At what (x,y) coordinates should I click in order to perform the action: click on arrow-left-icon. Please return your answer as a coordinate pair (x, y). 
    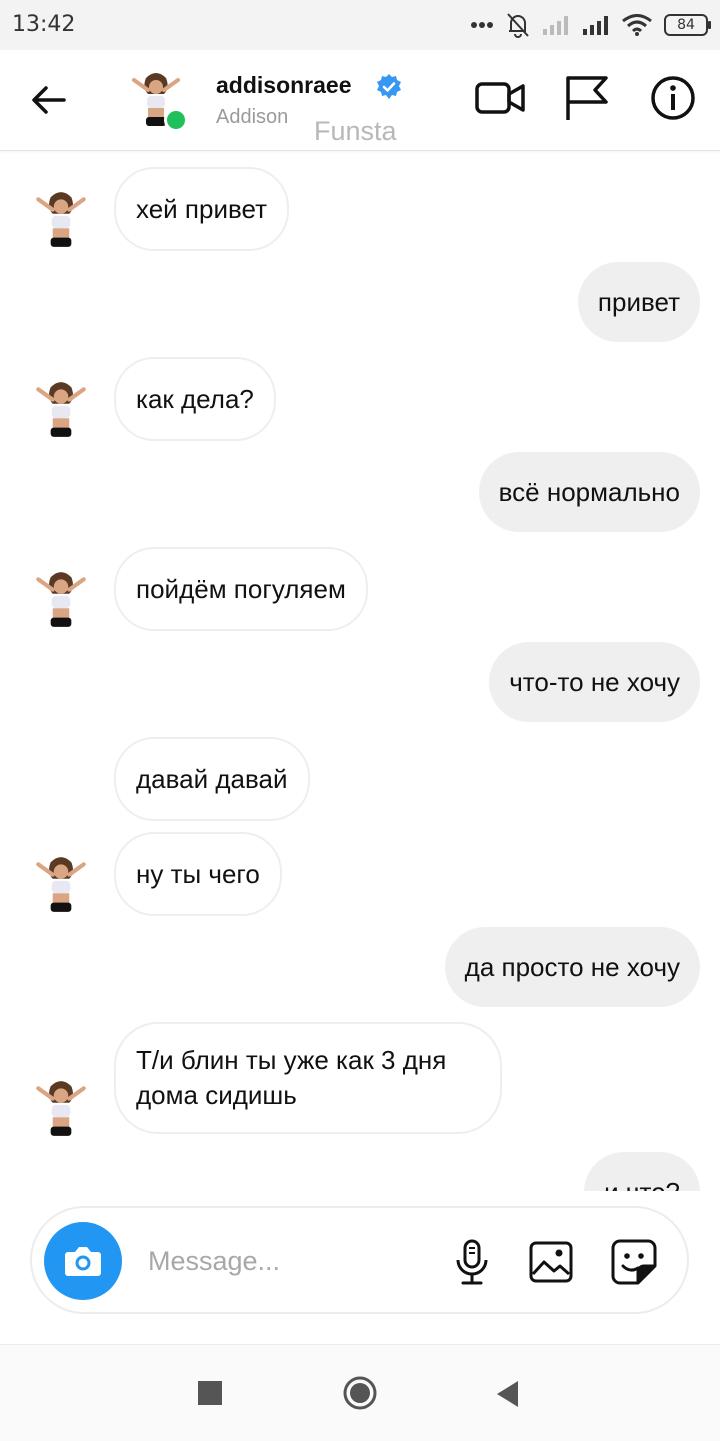
    Looking at the image, I should click on (48, 100).